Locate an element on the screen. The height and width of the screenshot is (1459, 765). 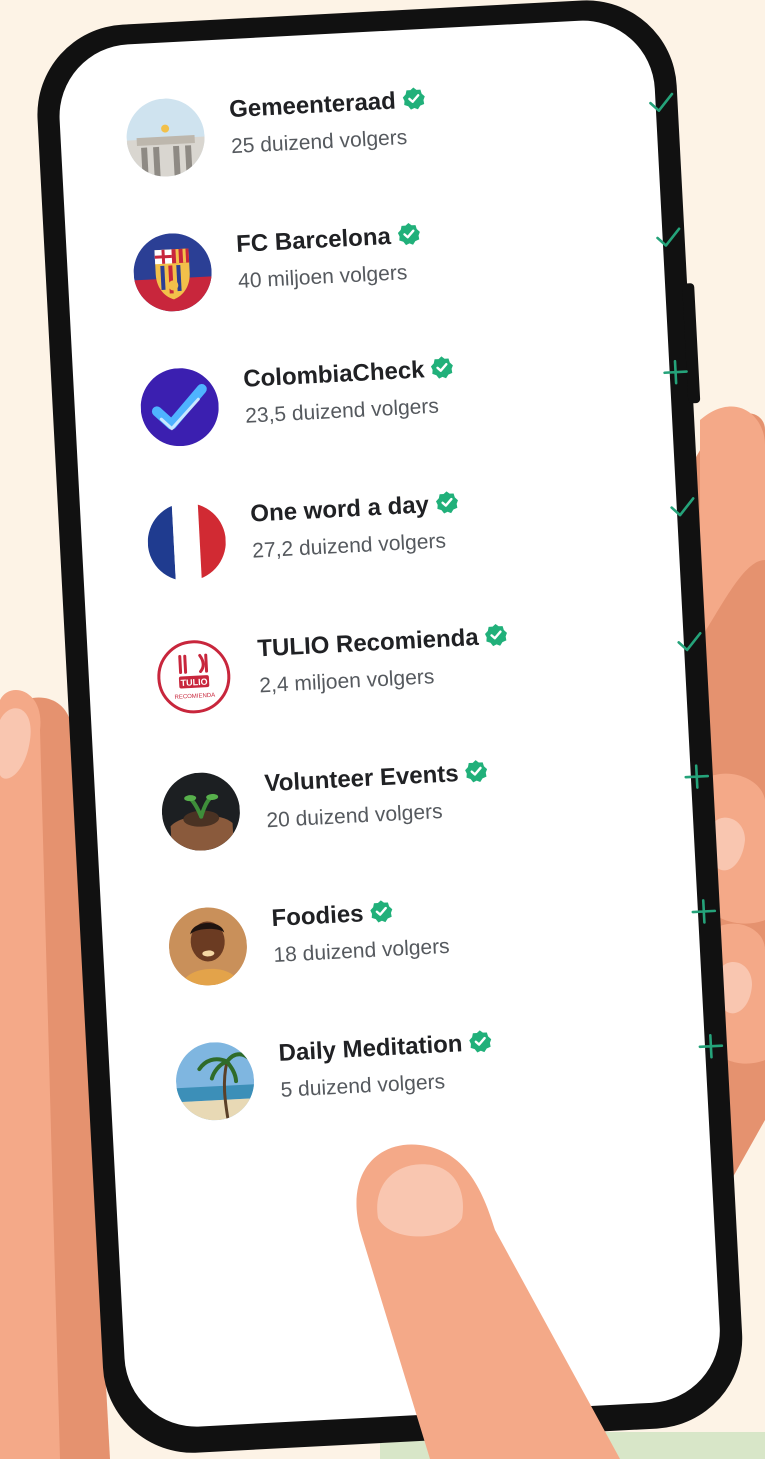
channel-row: Foodies 18 duizend volgers is located at coordinates (448, 940).